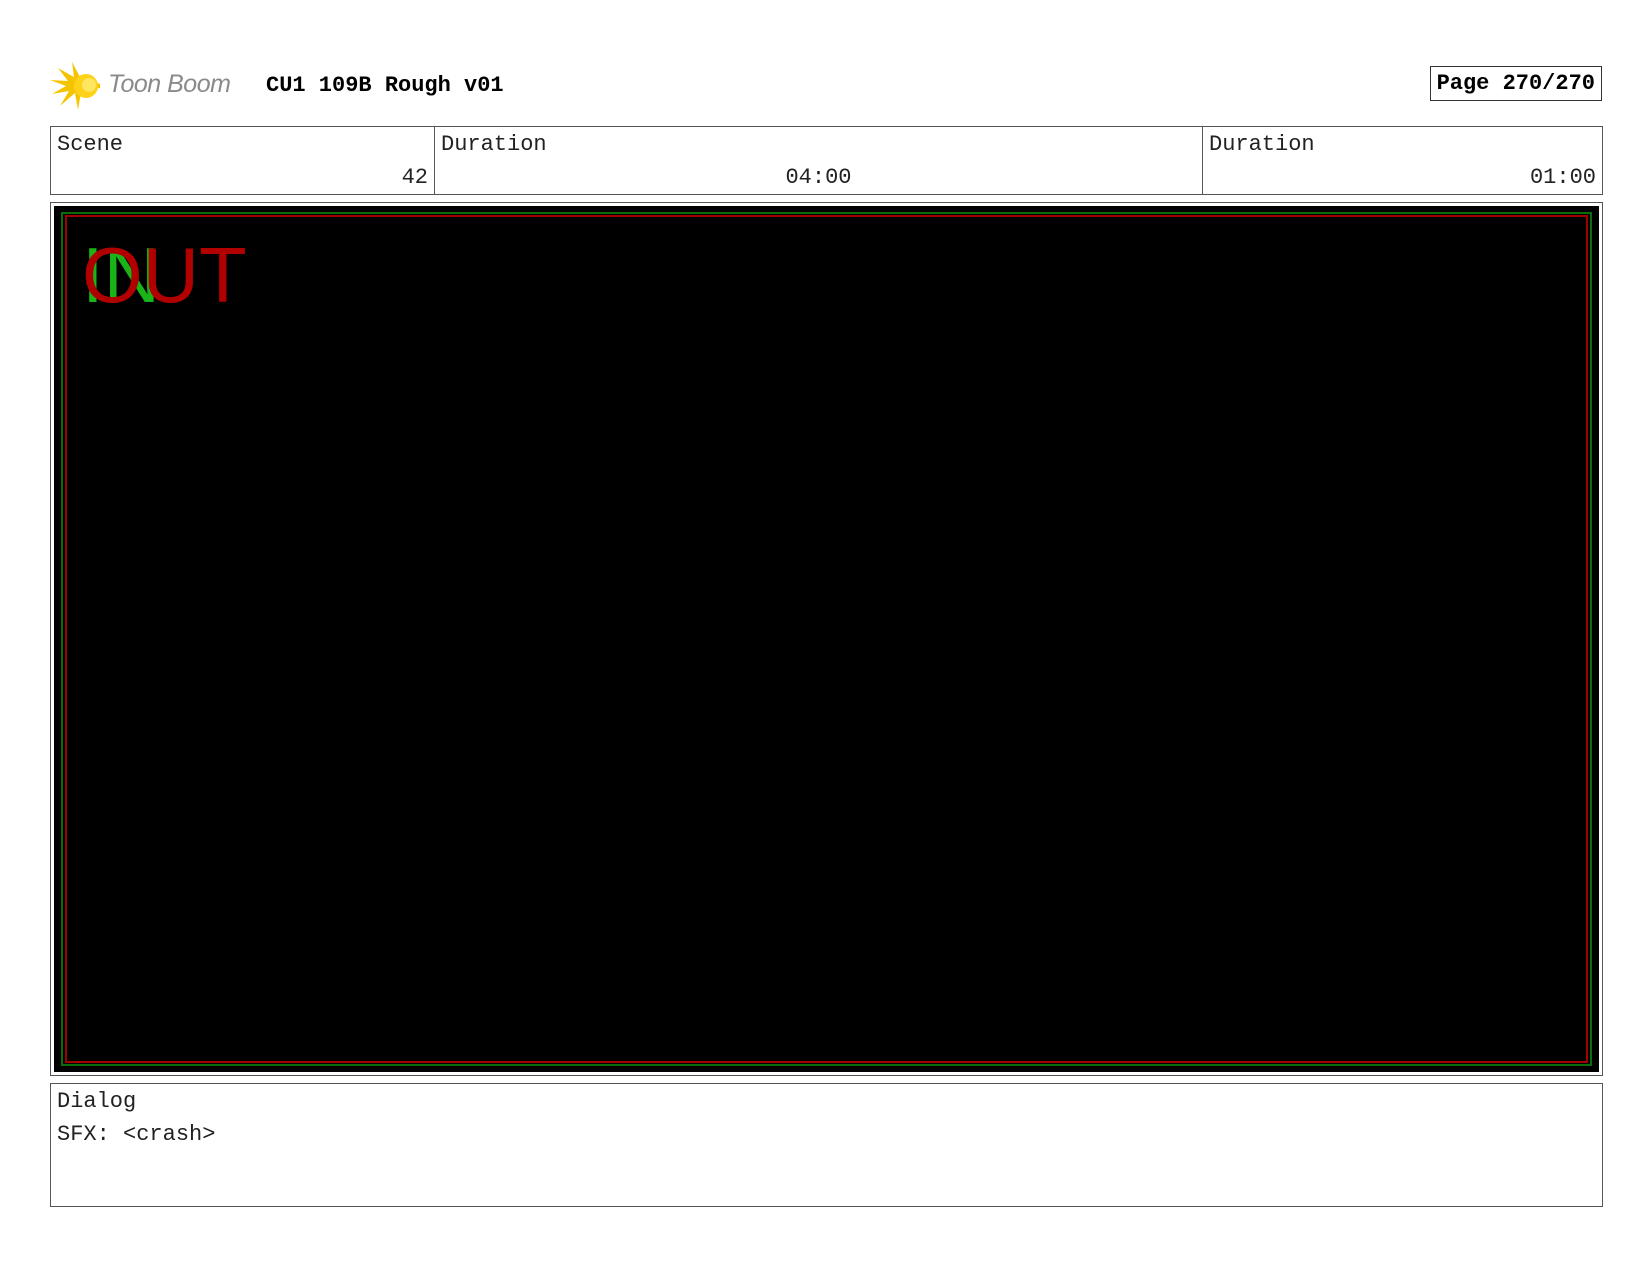  I want to click on duration-value: 04:00, so click(818, 177).